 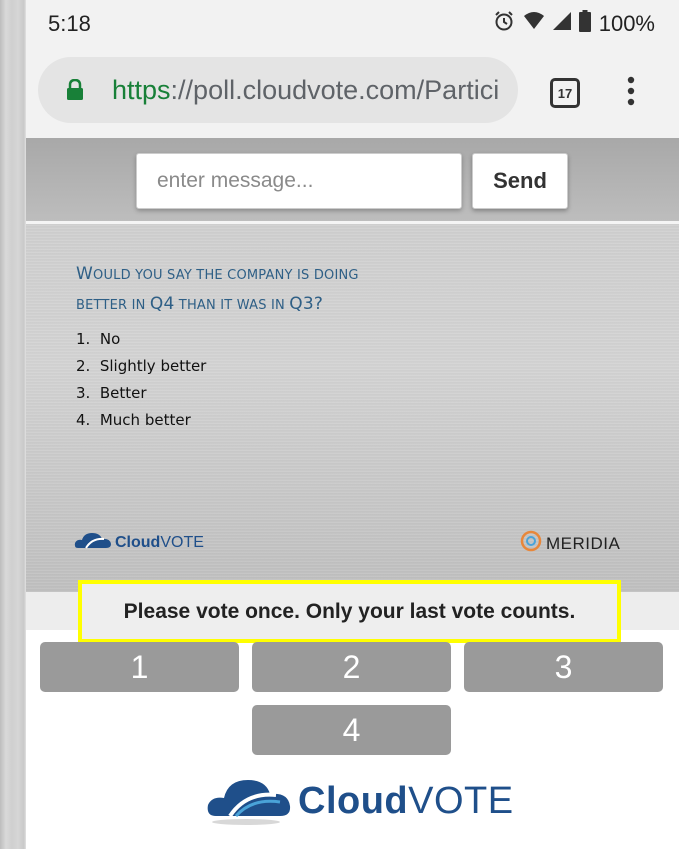 What do you see at coordinates (113, 305) in the screenshot?
I see `question-line-2-pre: better in` at bounding box center [113, 305].